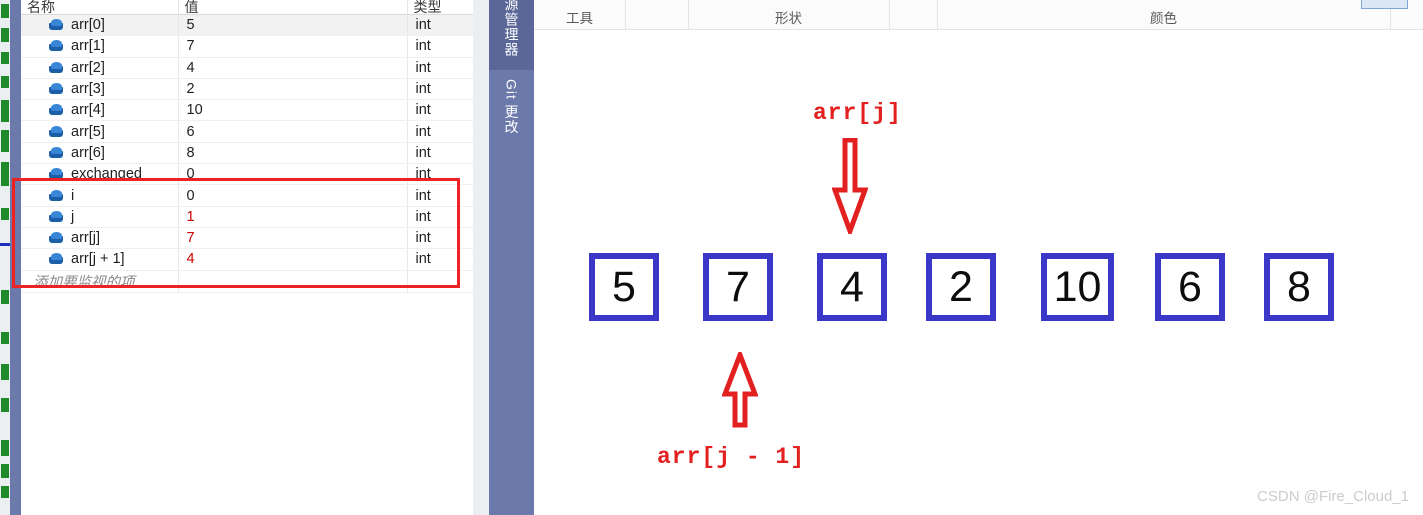  Describe the element at coordinates (293, 217) in the screenshot. I see `watch-cell-value: 1` at that location.